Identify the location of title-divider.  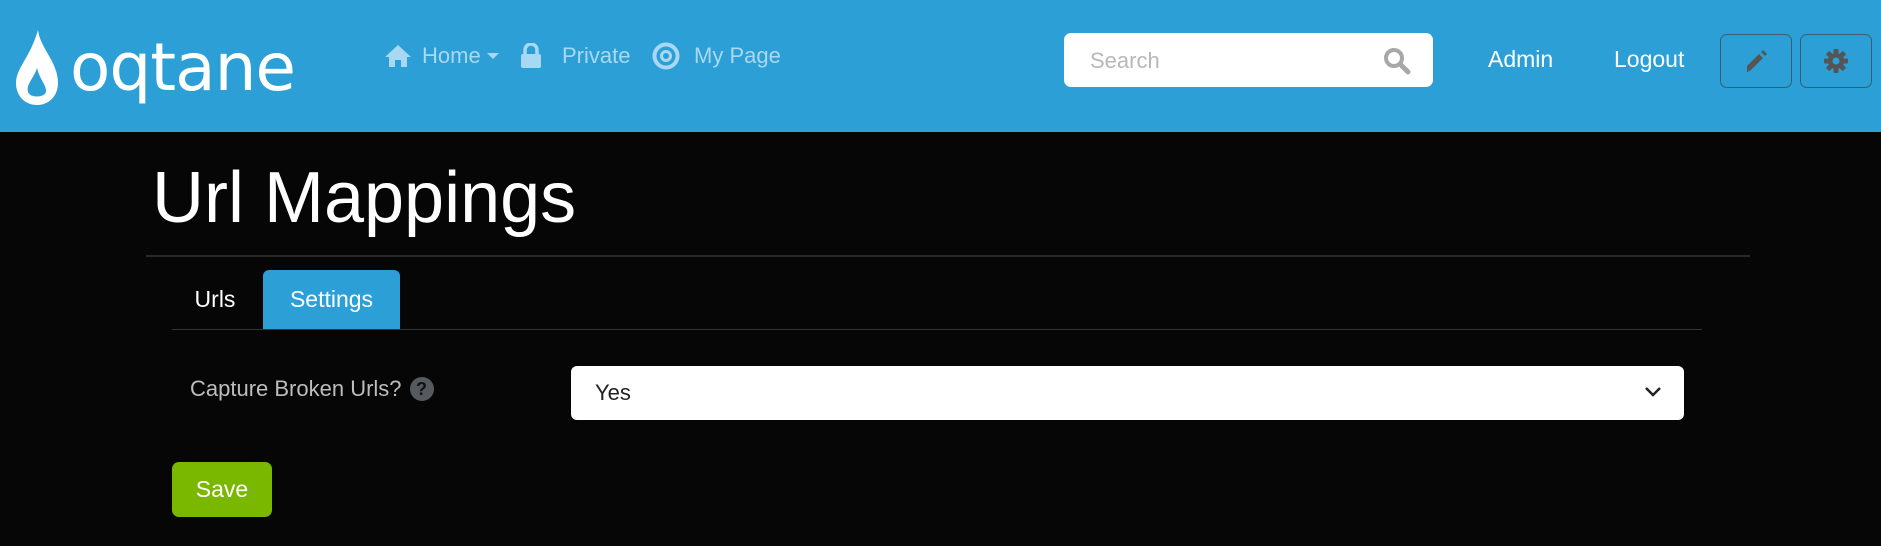
(948, 256).